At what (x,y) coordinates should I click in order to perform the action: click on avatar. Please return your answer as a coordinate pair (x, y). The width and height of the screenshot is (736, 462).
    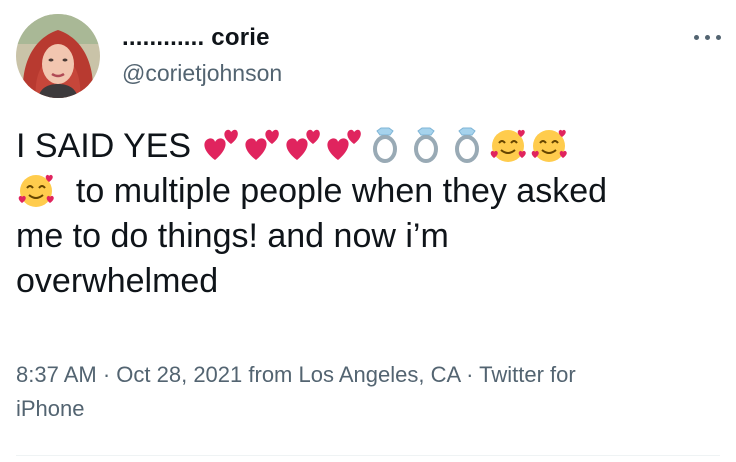
    Looking at the image, I should click on (58, 56).